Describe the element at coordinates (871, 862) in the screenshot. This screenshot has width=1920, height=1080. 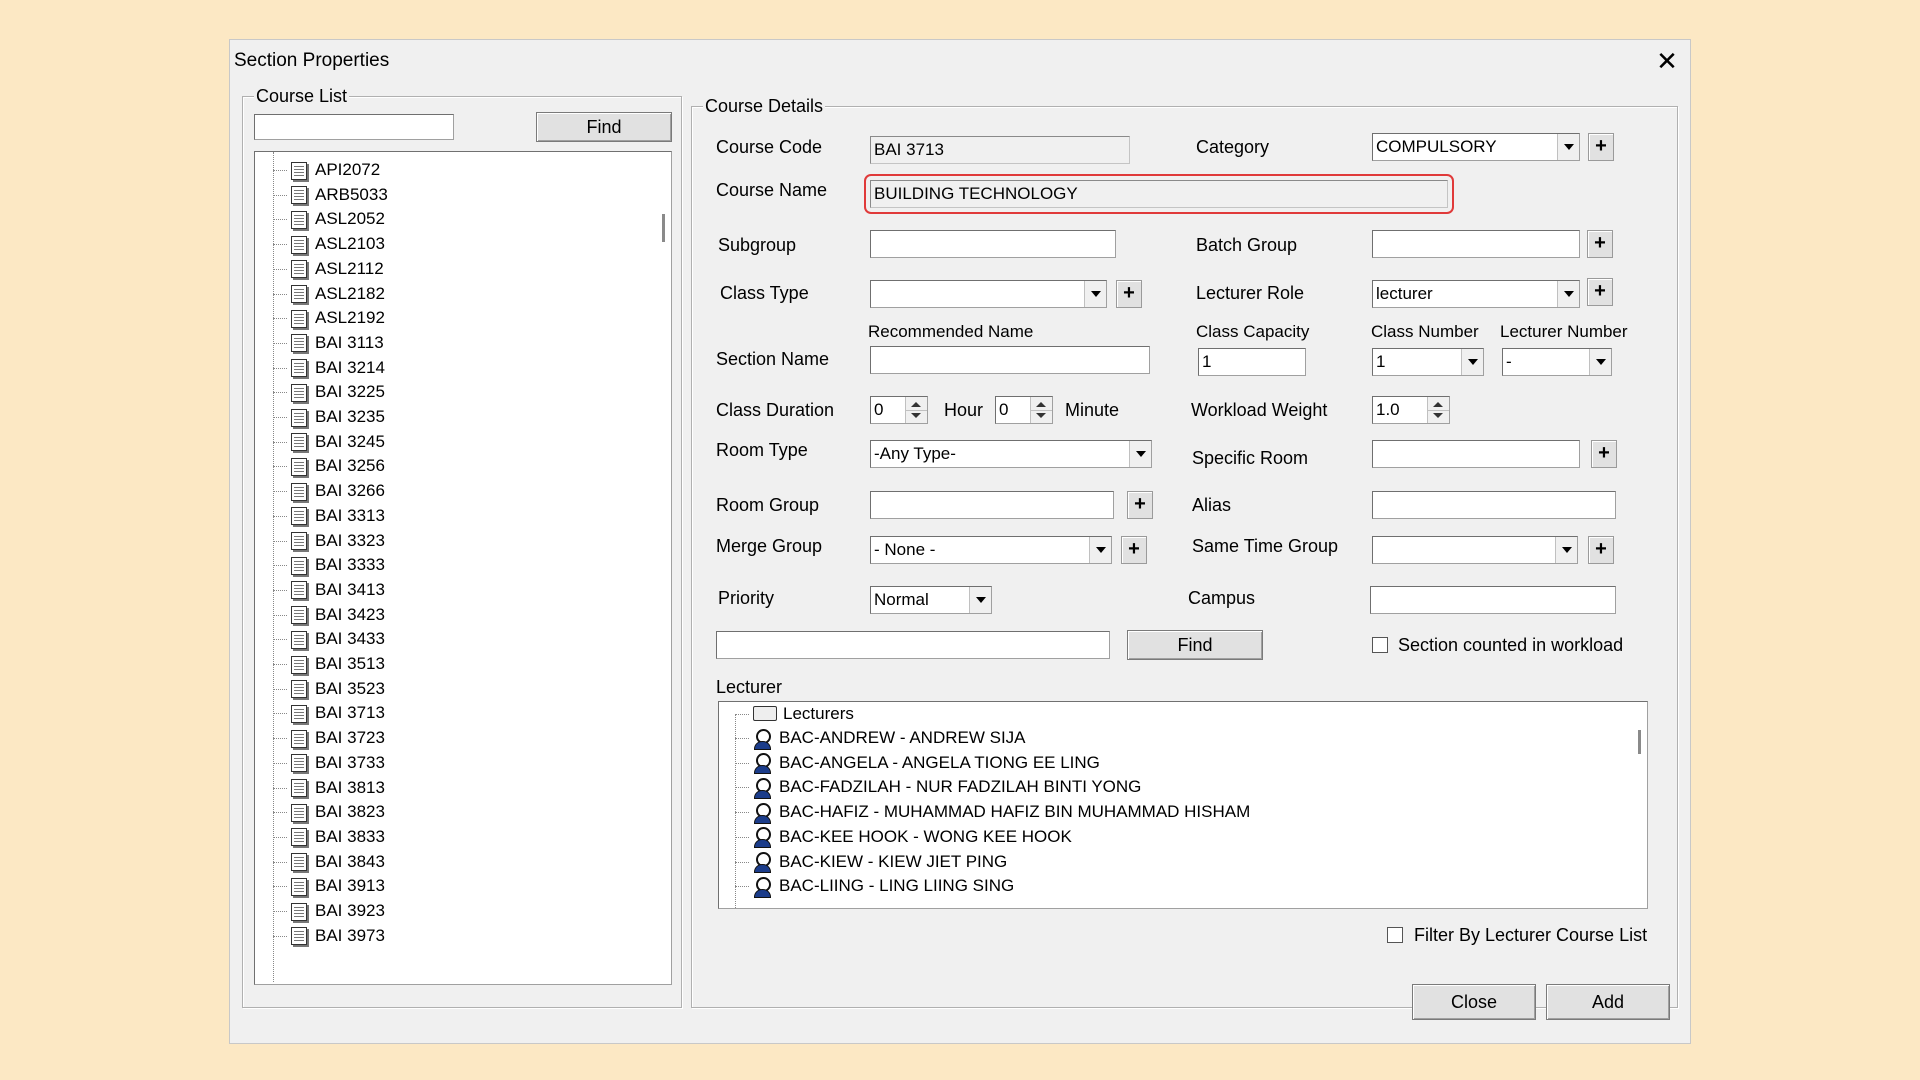
I see `lecturer-item: BAC-KIEW - KIEW JIET PING` at that location.